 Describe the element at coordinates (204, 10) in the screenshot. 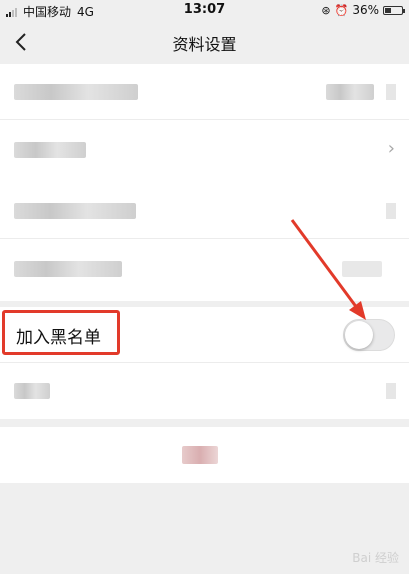

I see `status-bar: 中国移动 4G 13:07 ⊛ ⏰ 36%` at that location.